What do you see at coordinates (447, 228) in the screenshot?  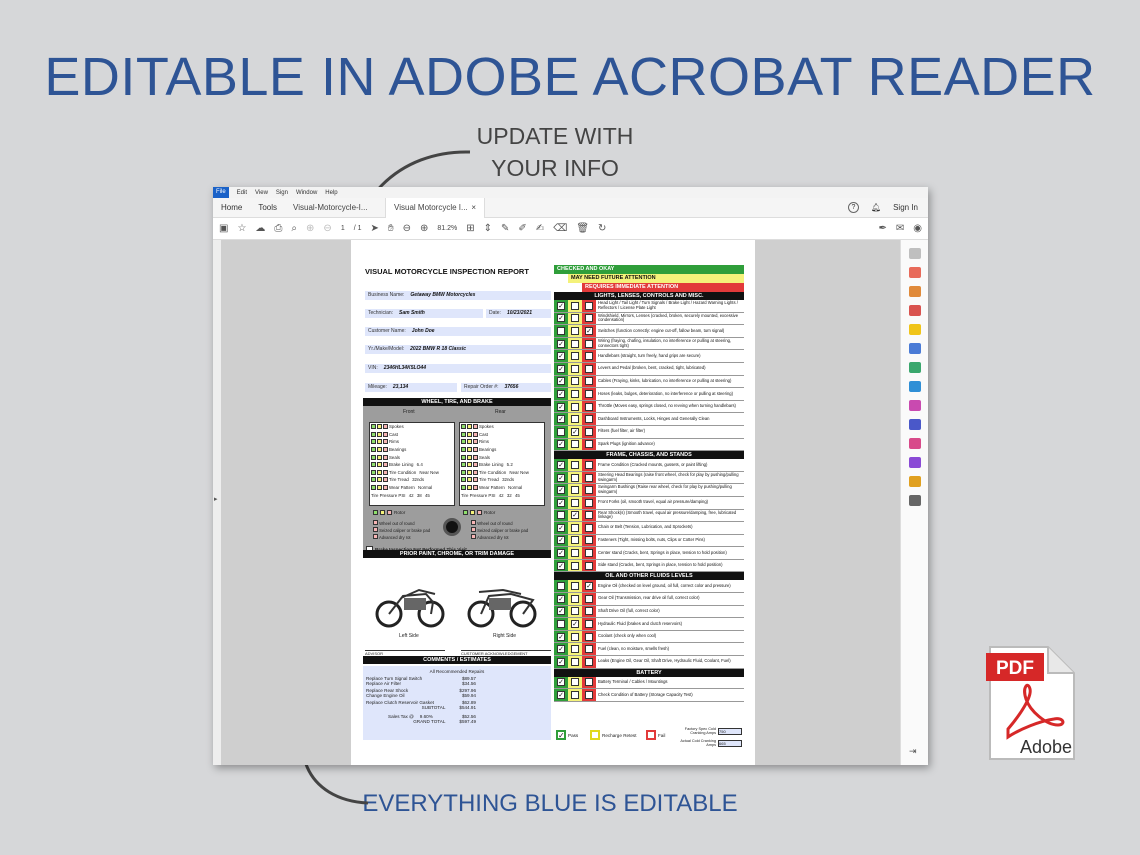 I see `zoom-level: 81.2%` at bounding box center [447, 228].